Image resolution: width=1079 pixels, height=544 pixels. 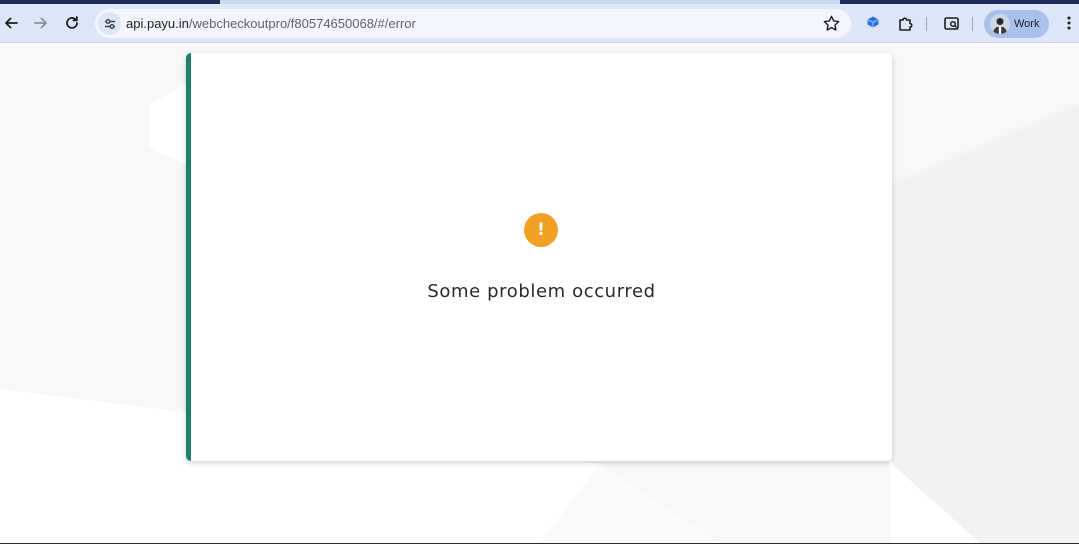 I want to click on url-host: api.payu.in, so click(x=157, y=23).